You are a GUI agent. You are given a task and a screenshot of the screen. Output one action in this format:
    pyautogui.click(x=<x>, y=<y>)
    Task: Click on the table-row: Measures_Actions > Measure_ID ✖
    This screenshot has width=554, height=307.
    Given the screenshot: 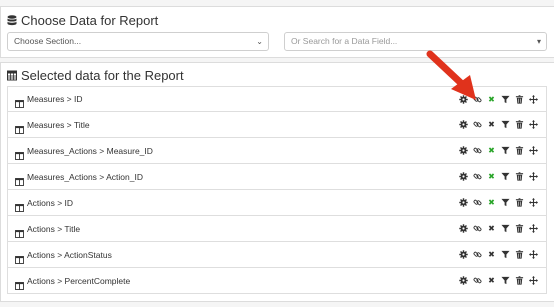 What is the action you would take?
    pyautogui.click(x=277, y=151)
    